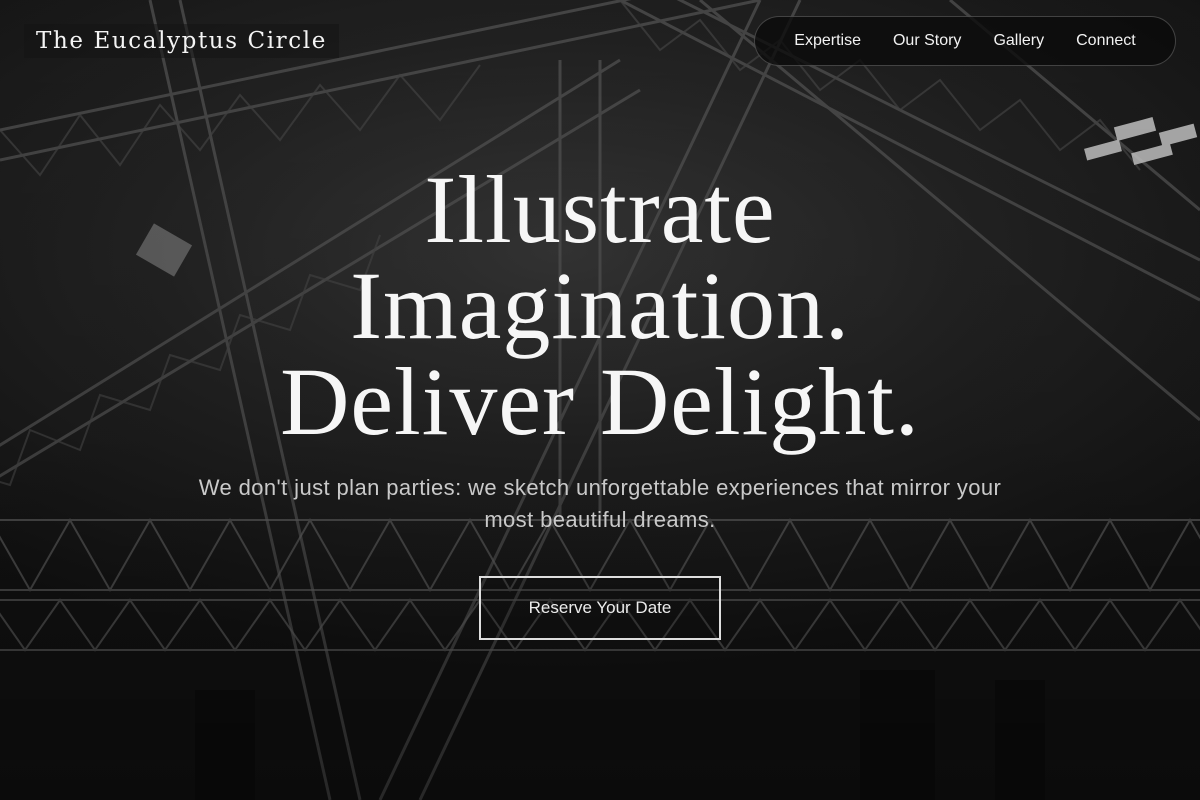 The image size is (1200, 800). What do you see at coordinates (965, 41) in the screenshot?
I see `main-nav: Expertise Our Story Gallery Connect` at bounding box center [965, 41].